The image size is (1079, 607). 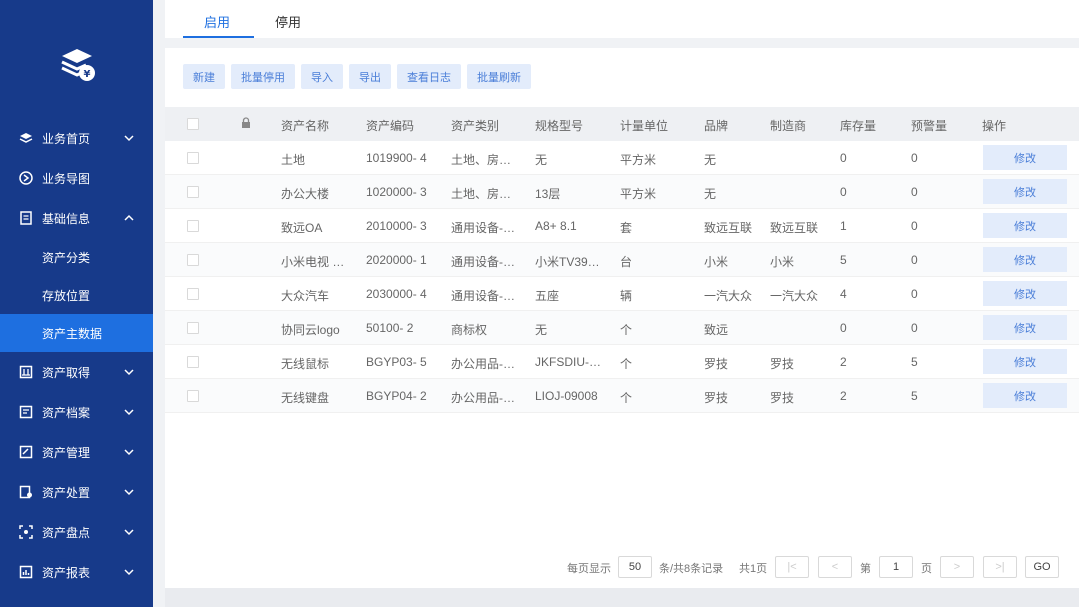 I want to click on stock-cell: 0, so click(x=843, y=192).